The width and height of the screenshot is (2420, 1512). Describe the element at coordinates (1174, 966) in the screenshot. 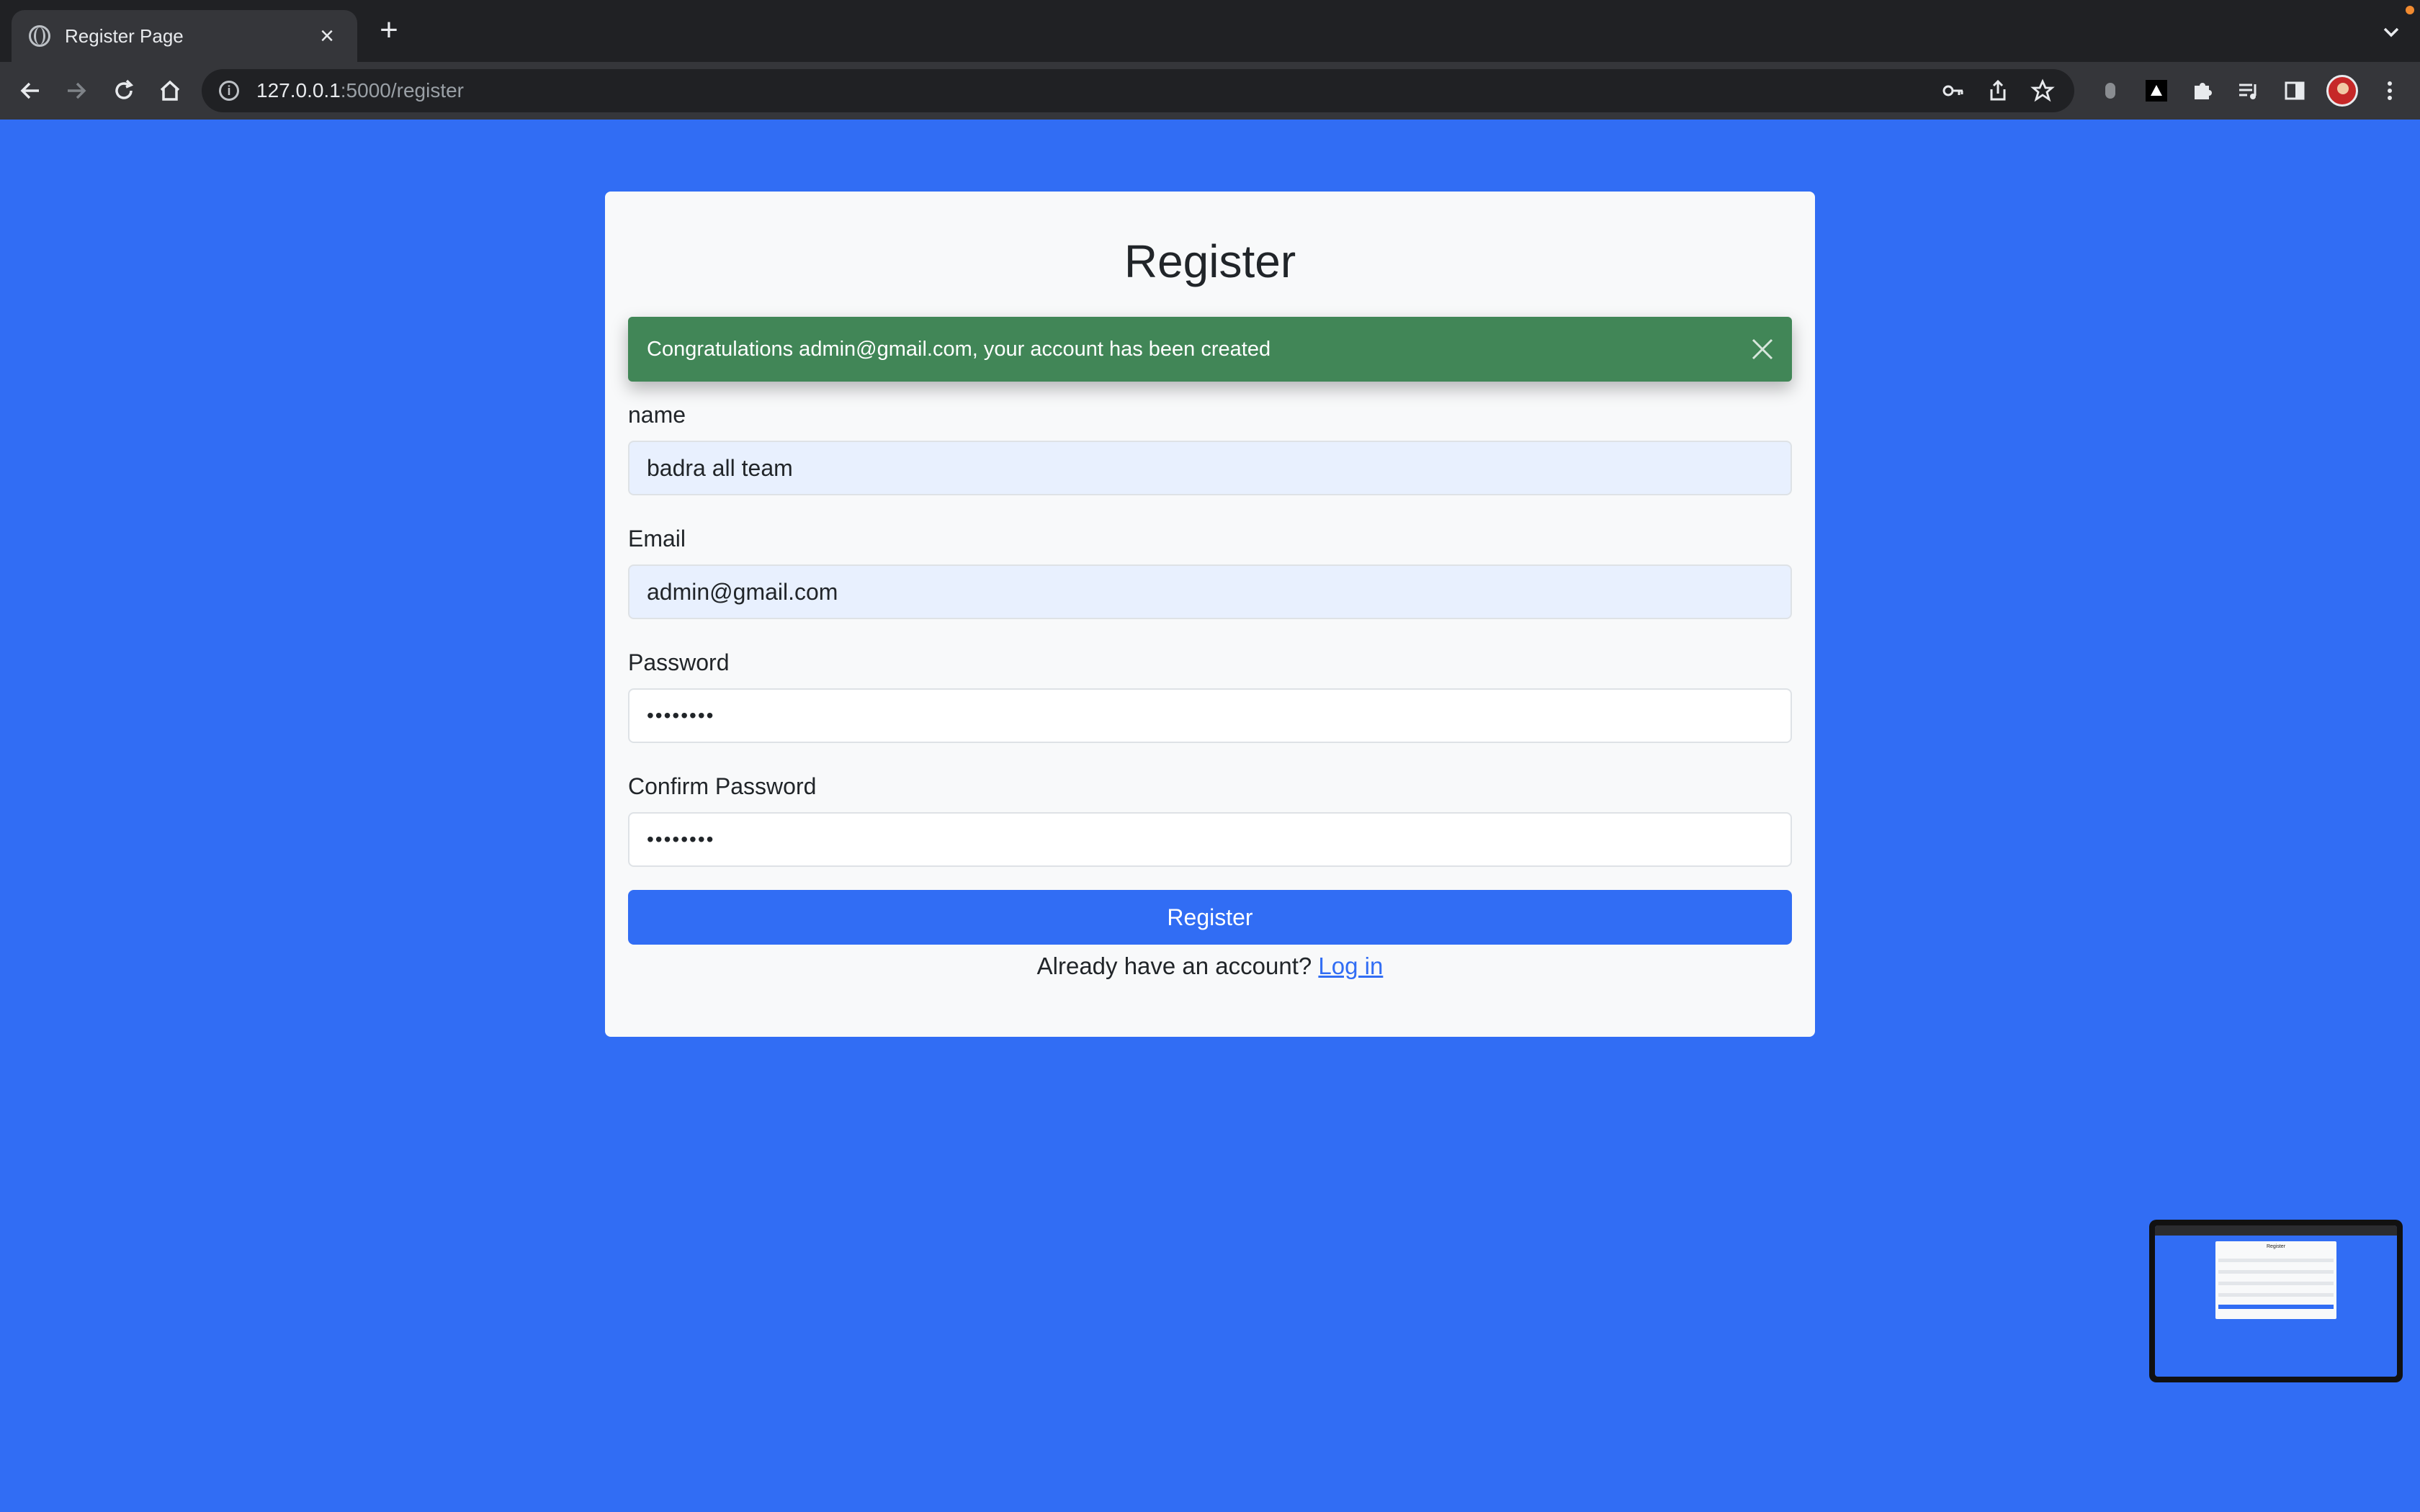

I see `login-prompt-text: Already have an account?` at that location.